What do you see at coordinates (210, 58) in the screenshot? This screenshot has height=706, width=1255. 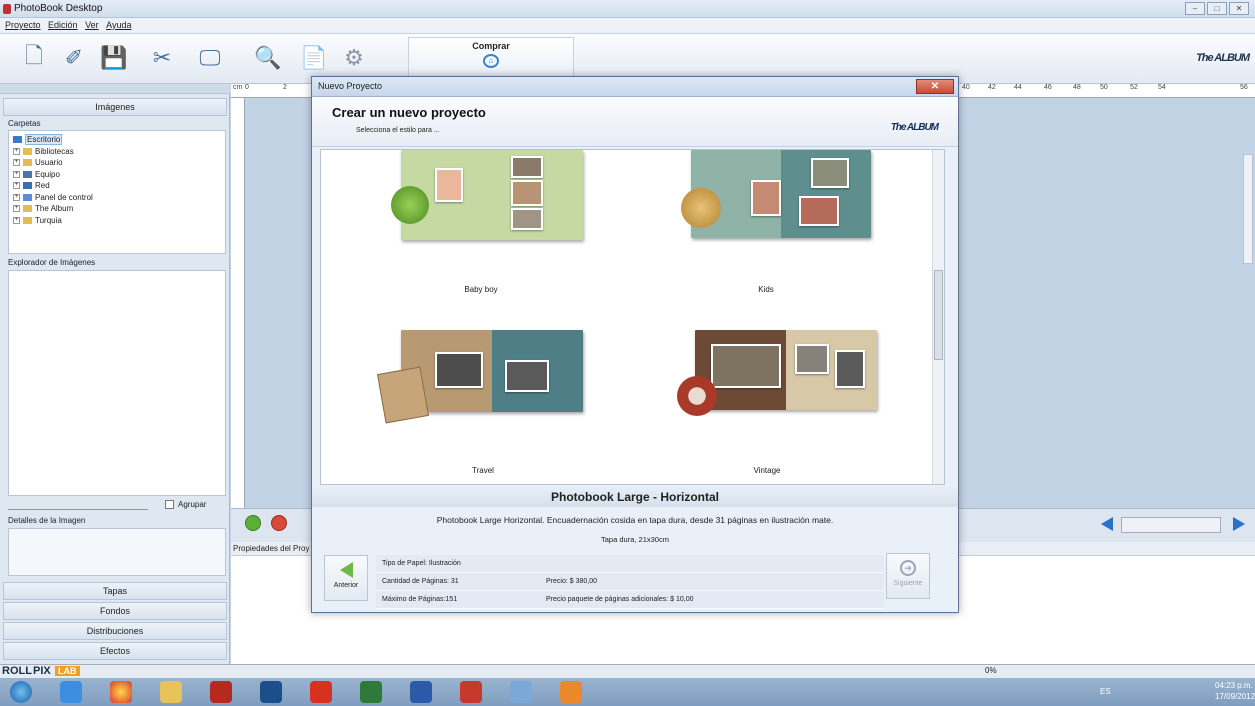 I see `monitor-icon: 🖵` at bounding box center [210, 58].